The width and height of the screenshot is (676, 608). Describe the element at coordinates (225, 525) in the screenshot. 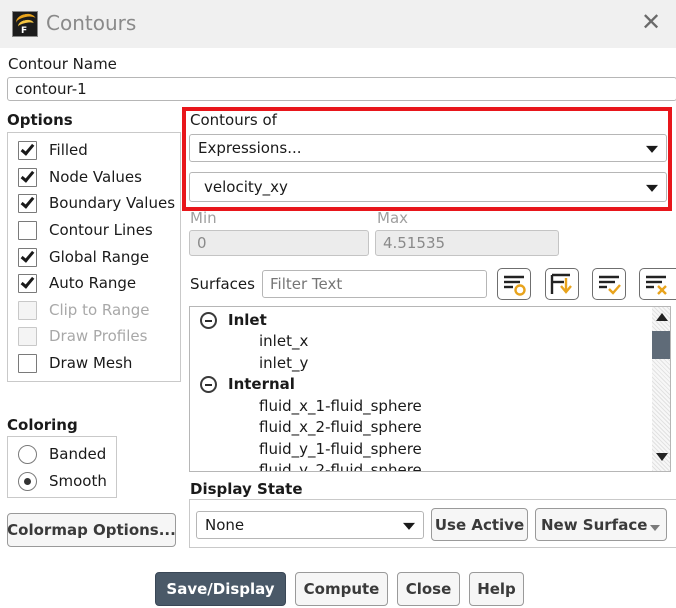

I see `dropdown-value: None` at that location.